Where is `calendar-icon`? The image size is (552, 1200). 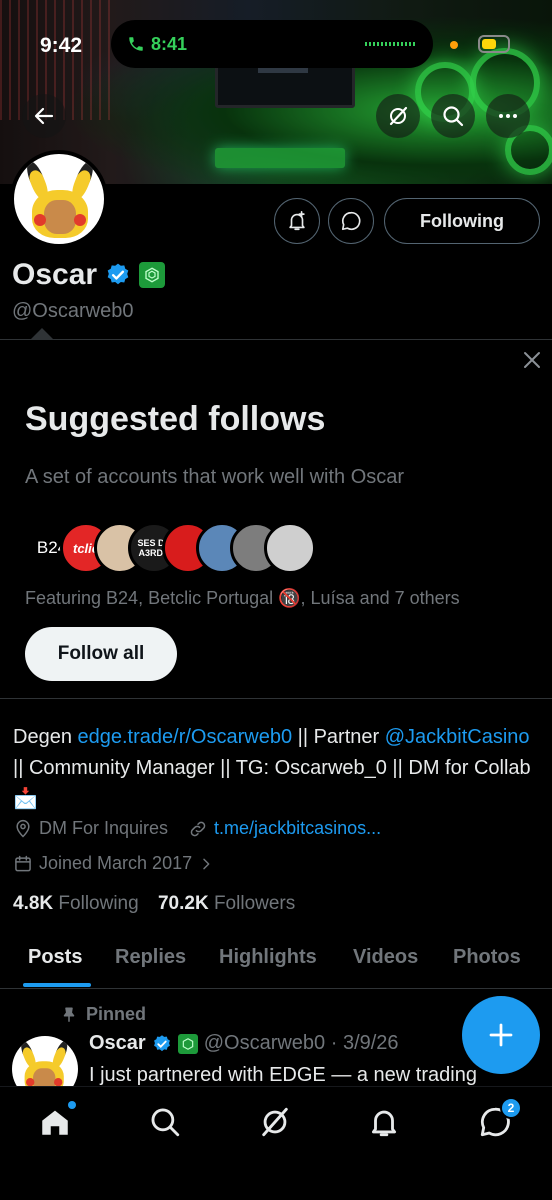
calendar-icon is located at coordinates (23, 863).